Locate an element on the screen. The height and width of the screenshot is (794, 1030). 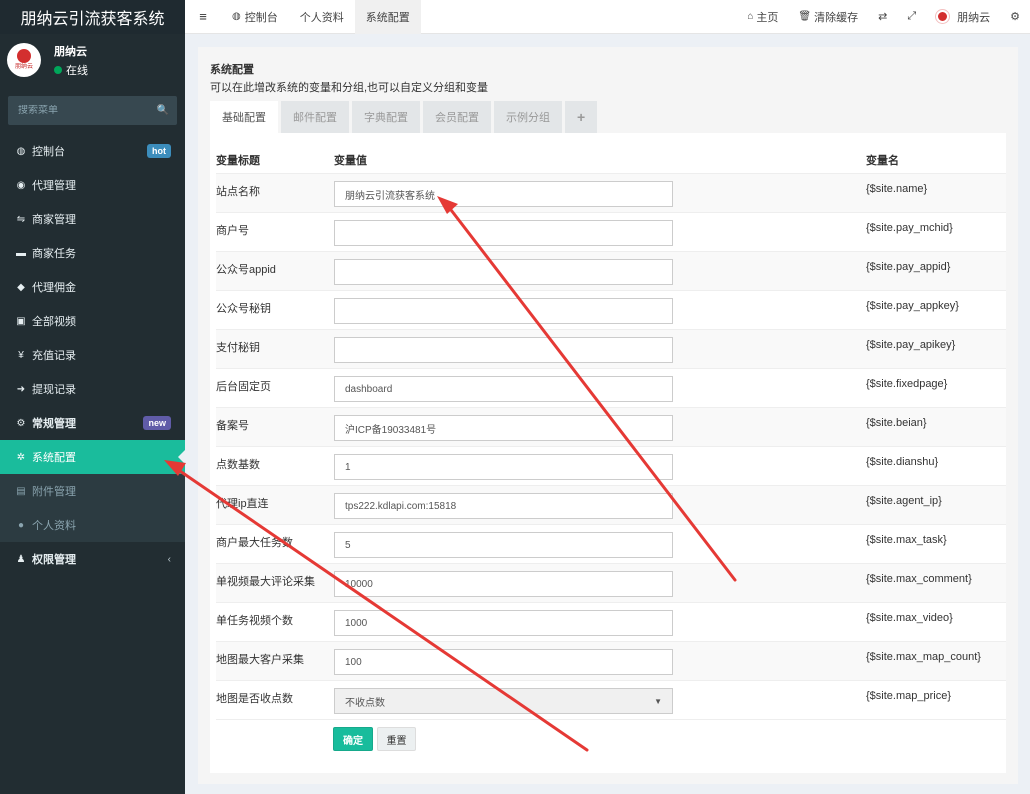
translate-button: ⇄ is located at coordinates (882, 16).